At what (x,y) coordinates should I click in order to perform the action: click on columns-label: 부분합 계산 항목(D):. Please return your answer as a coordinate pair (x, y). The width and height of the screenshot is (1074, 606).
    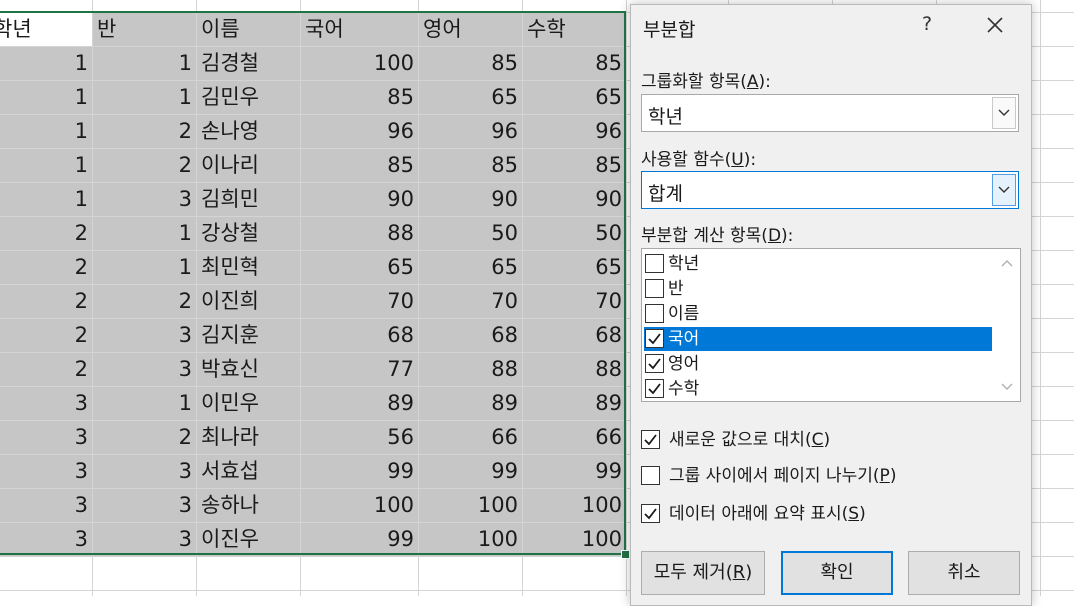
    Looking at the image, I should click on (717, 236).